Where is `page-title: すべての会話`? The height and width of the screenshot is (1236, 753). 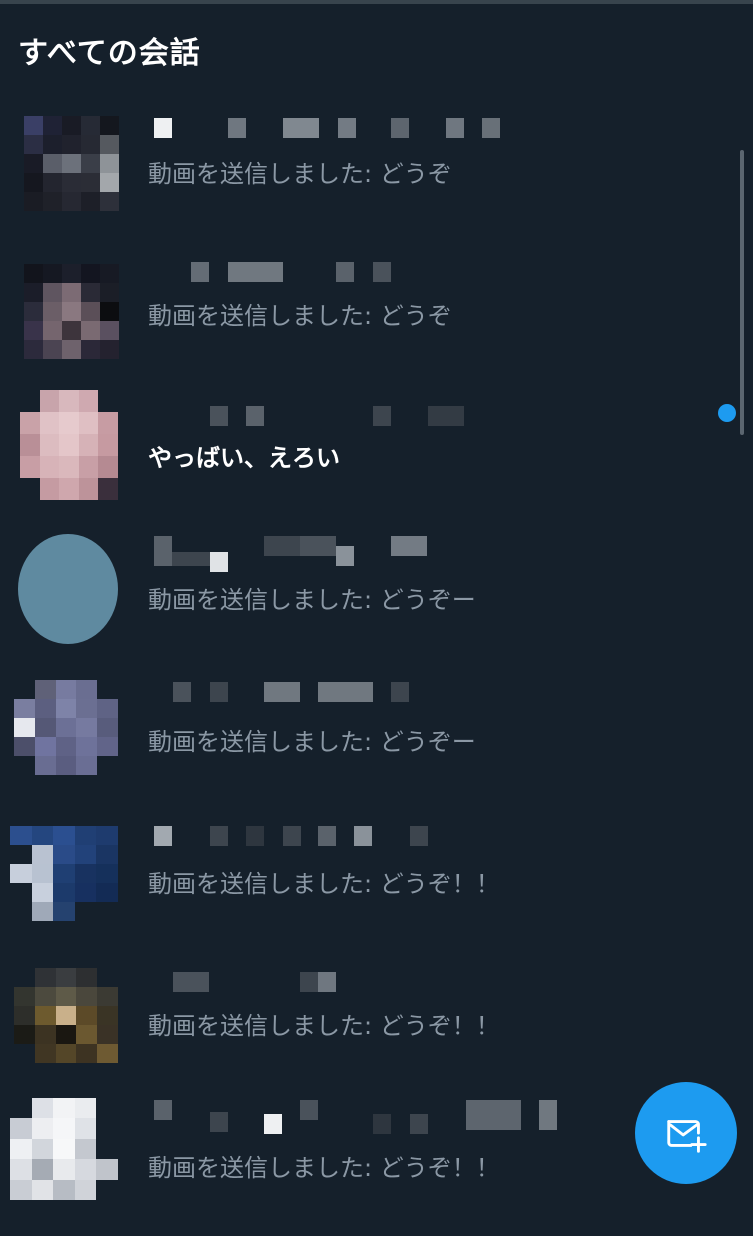 page-title: すべての会話 is located at coordinates (109, 53).